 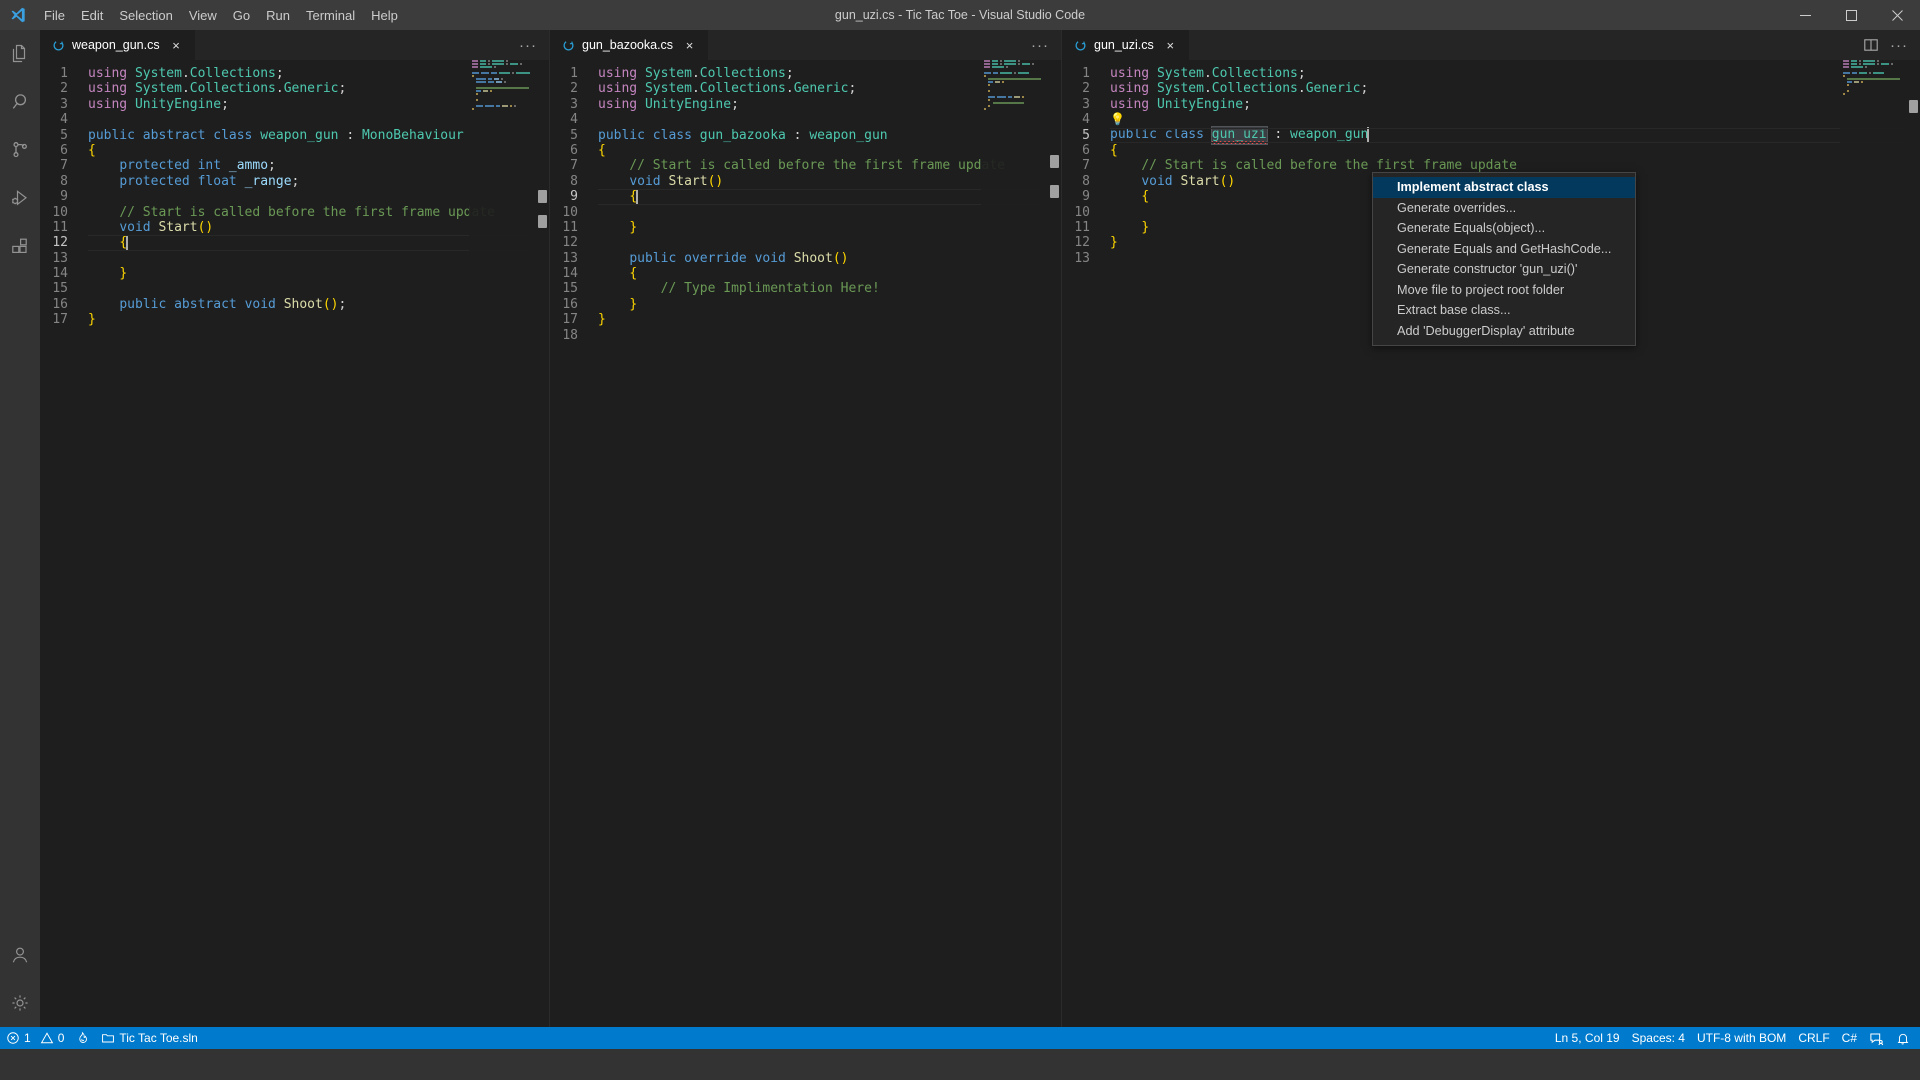 What do you see at coordinates (1491, 104) in the screenshot?
I see `code-line: 3 using UnityEngine;` at bounding box center [1491, 104].